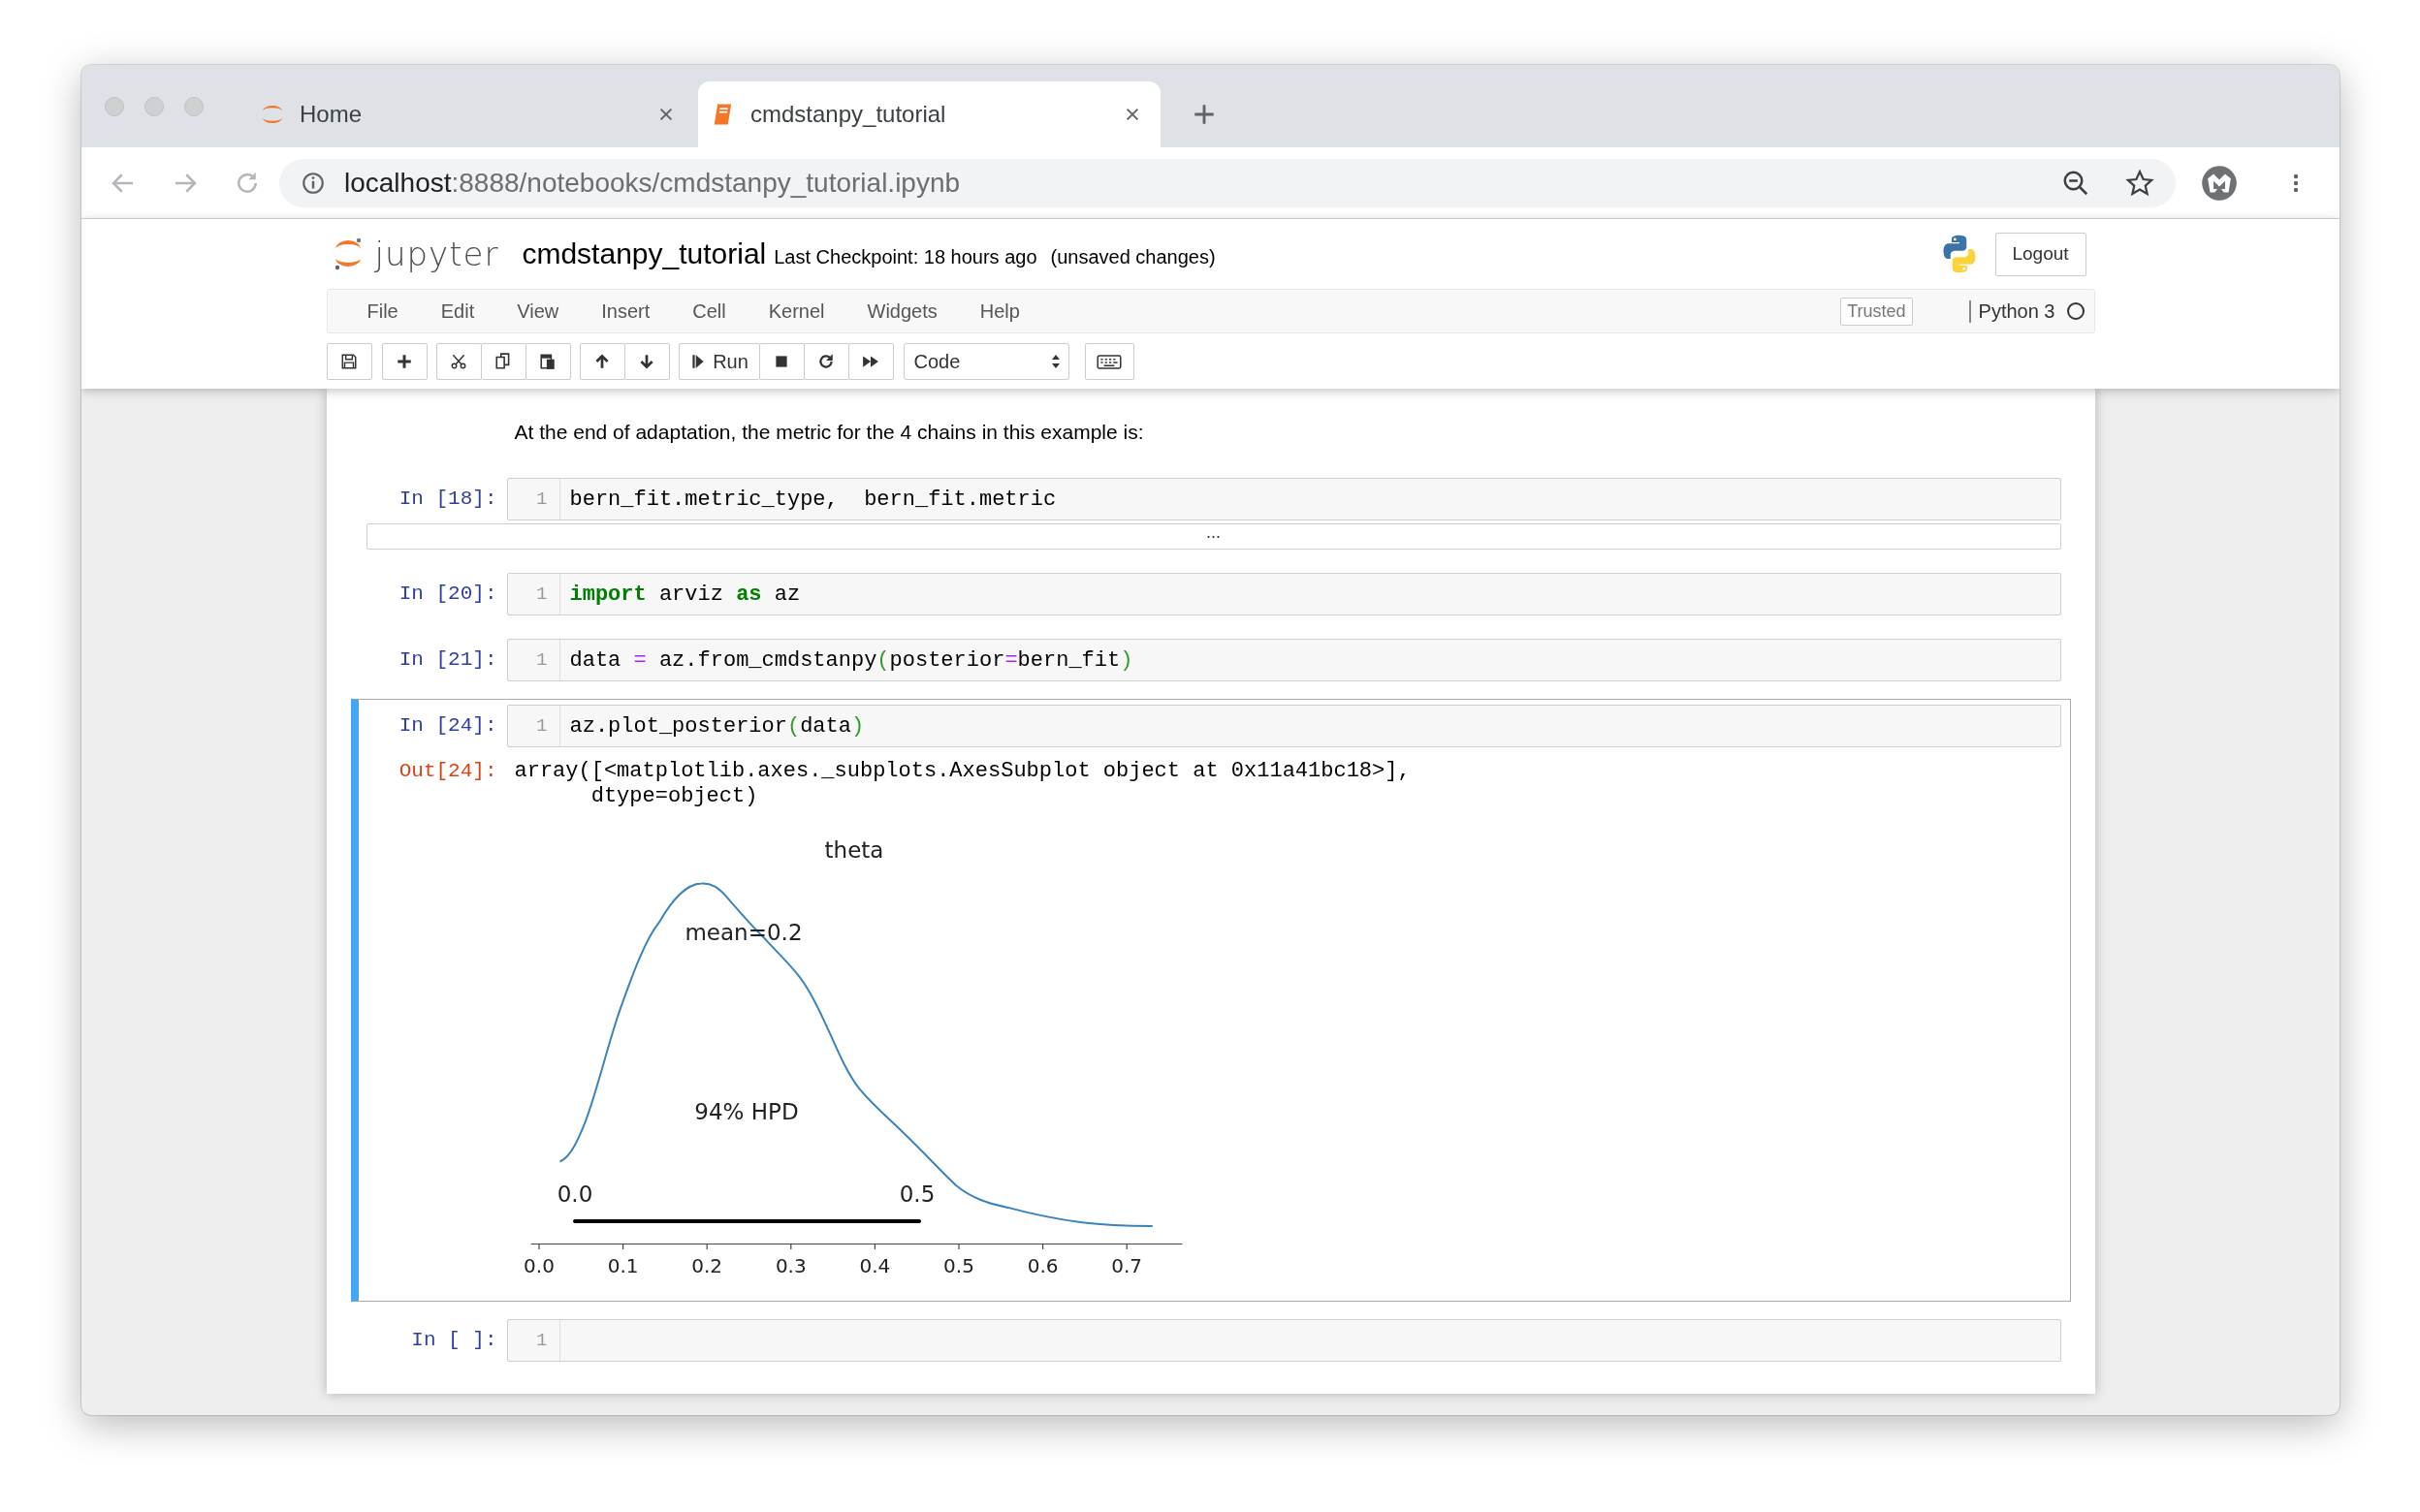  I want to click on tick-label: 0.4, so click(874, 1266).